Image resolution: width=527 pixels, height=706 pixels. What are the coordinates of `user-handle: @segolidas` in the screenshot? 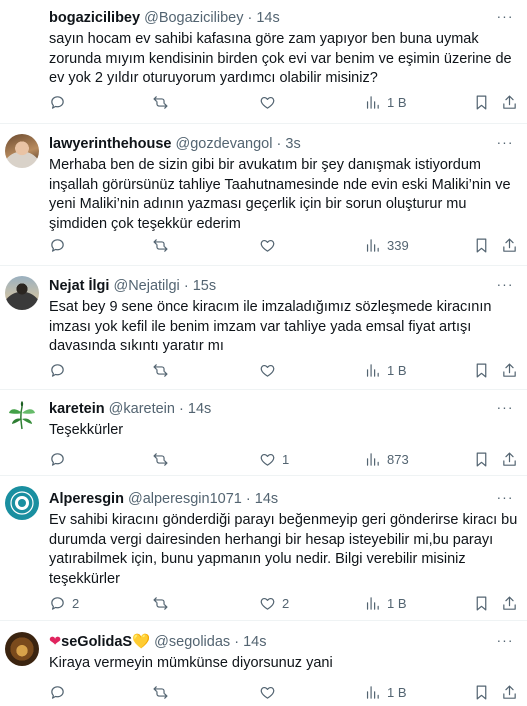 It's located at (192, 642).